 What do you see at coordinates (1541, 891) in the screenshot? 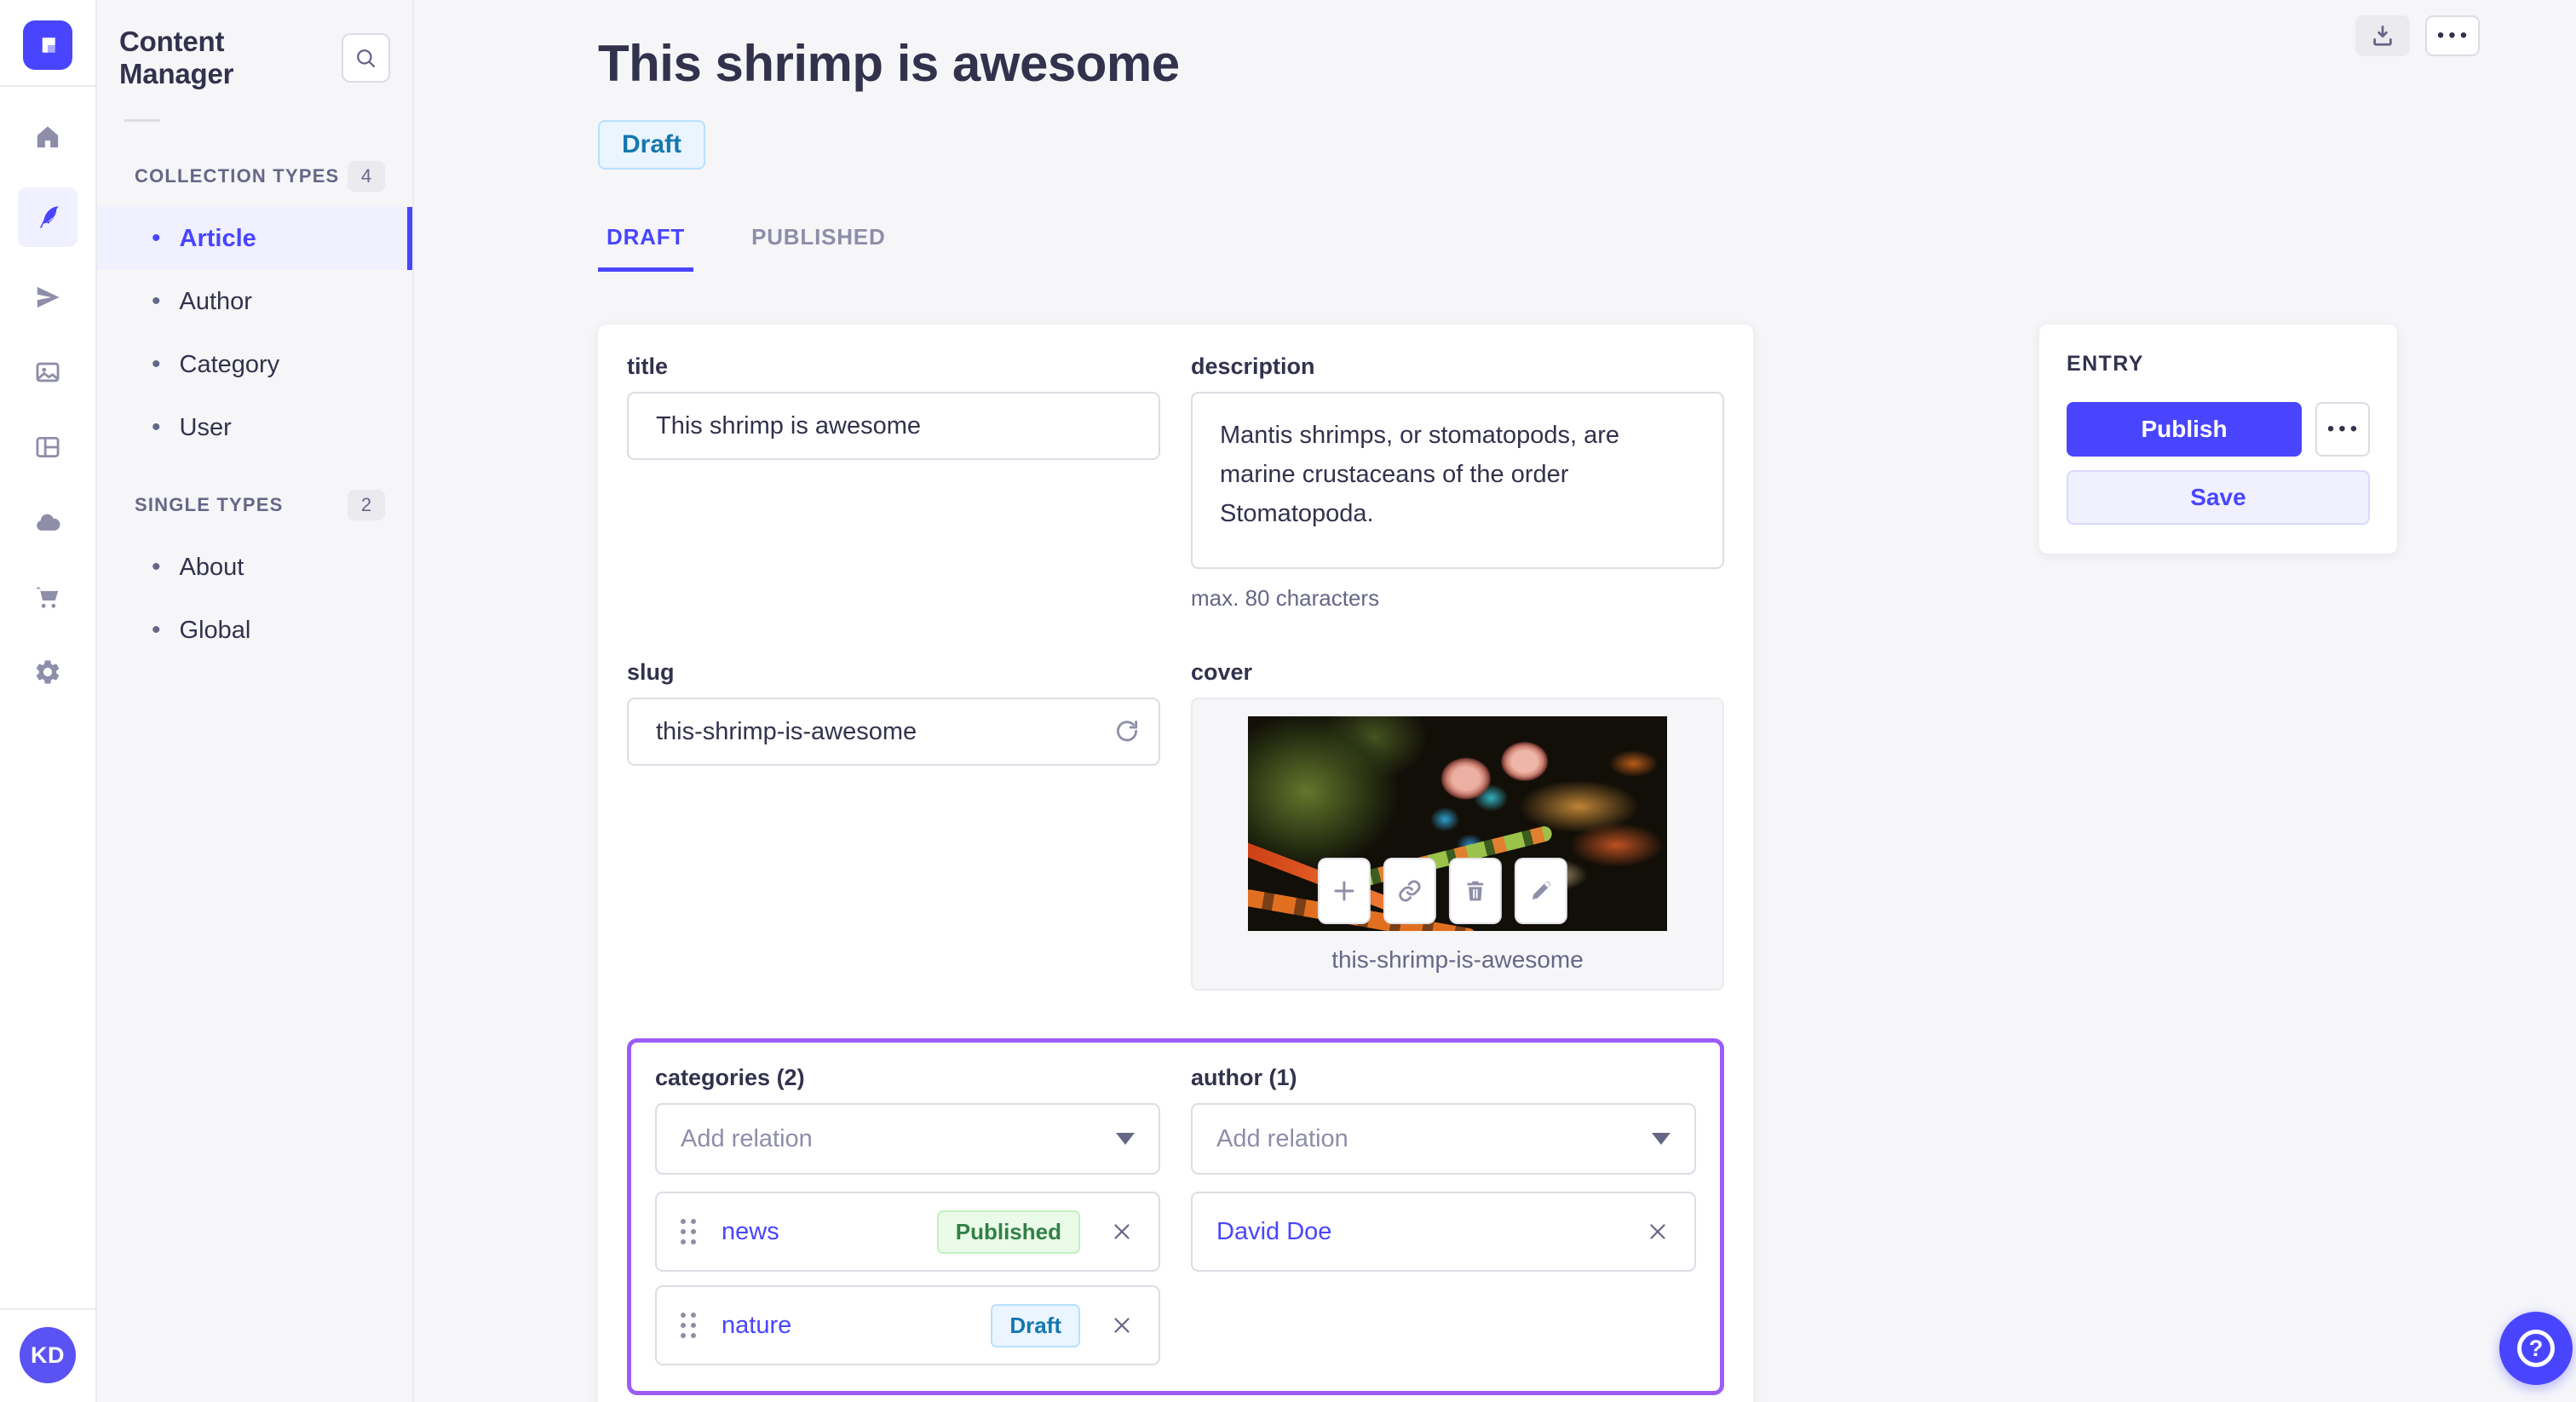
I see `cover-edit-button` at bounding box center [1541, 891].